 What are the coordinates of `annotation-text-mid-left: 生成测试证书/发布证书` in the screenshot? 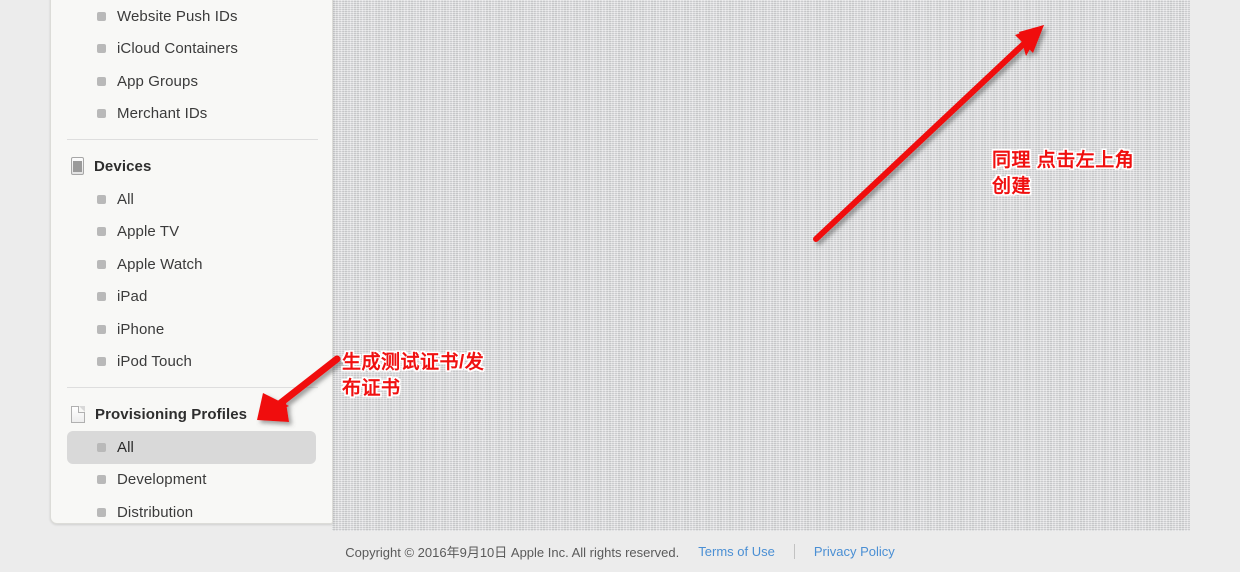 It's located at (413, 375).